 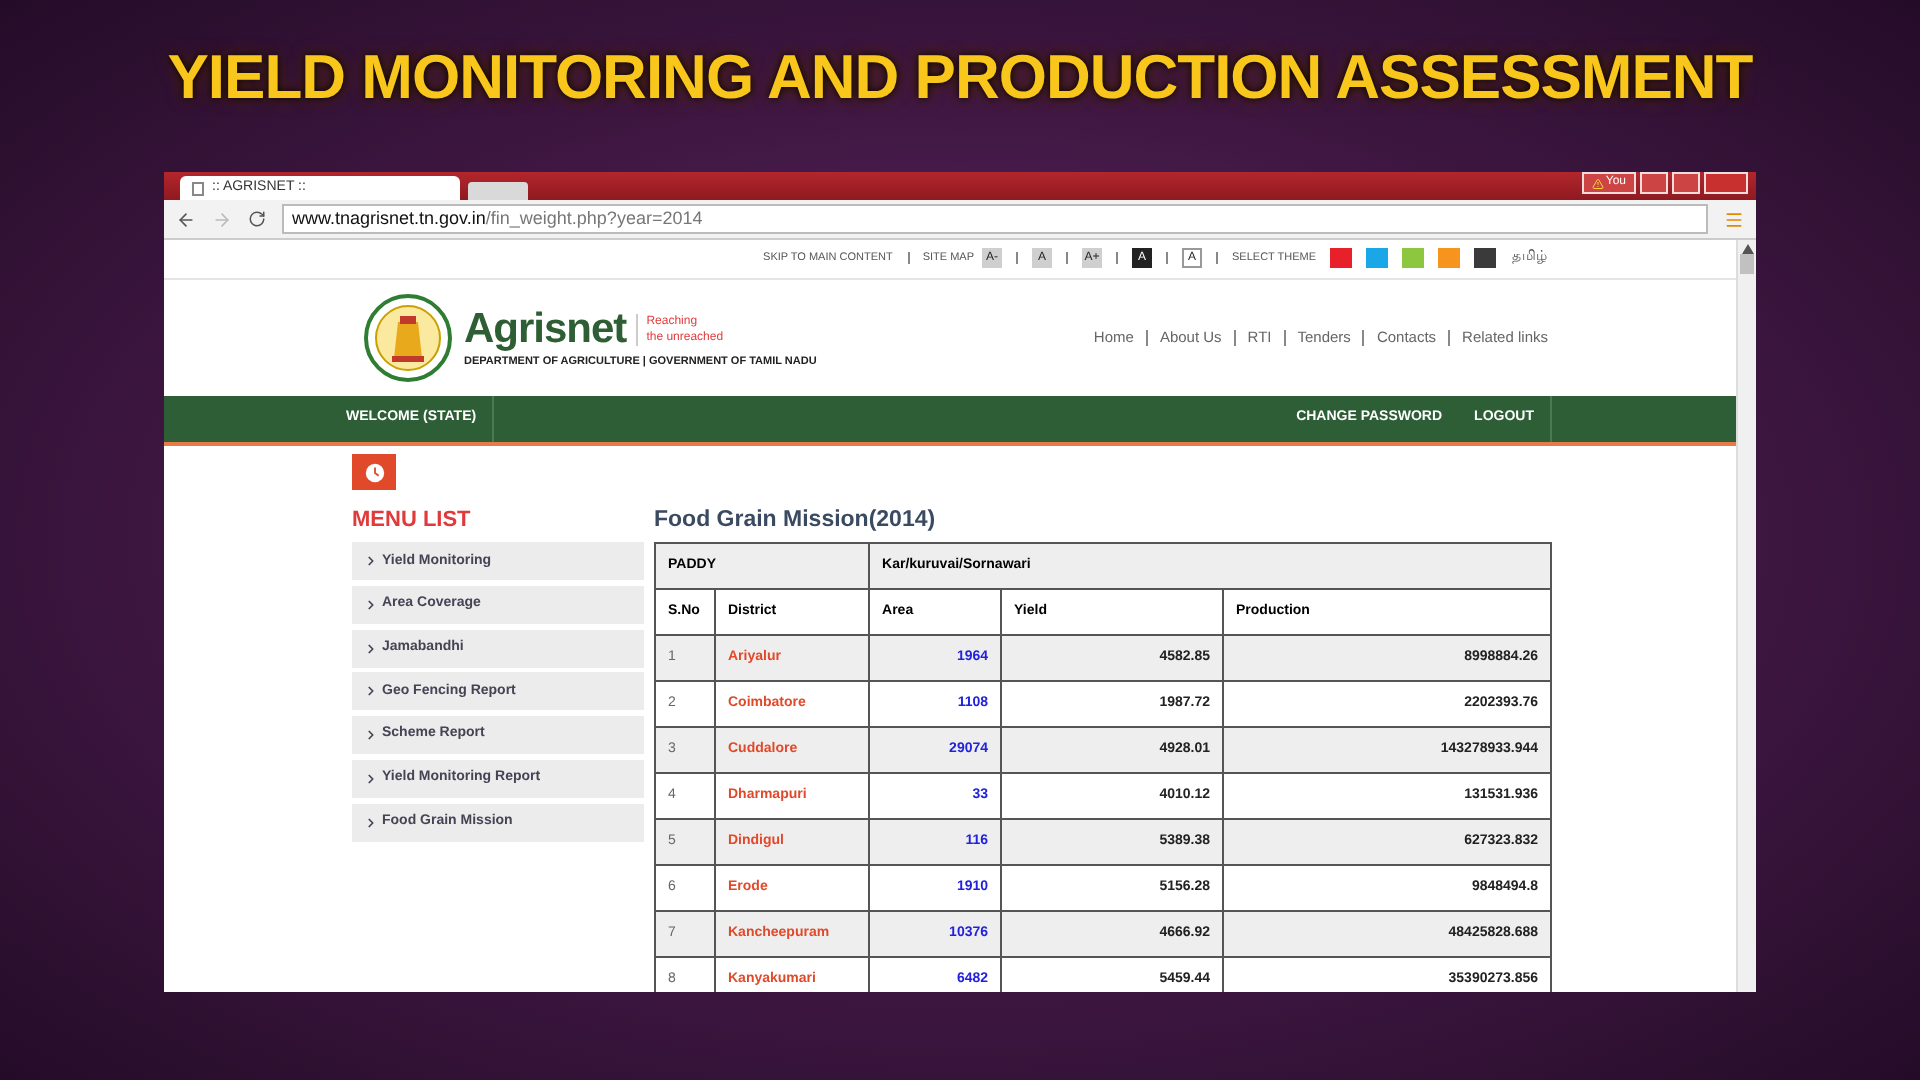 What do you see at coordinates (960, 78) in the screenshot?
I see `slide-title: YIELD MONITORING AND PRODUCTION ASSESSMENT` at bounding box center [960, 78].